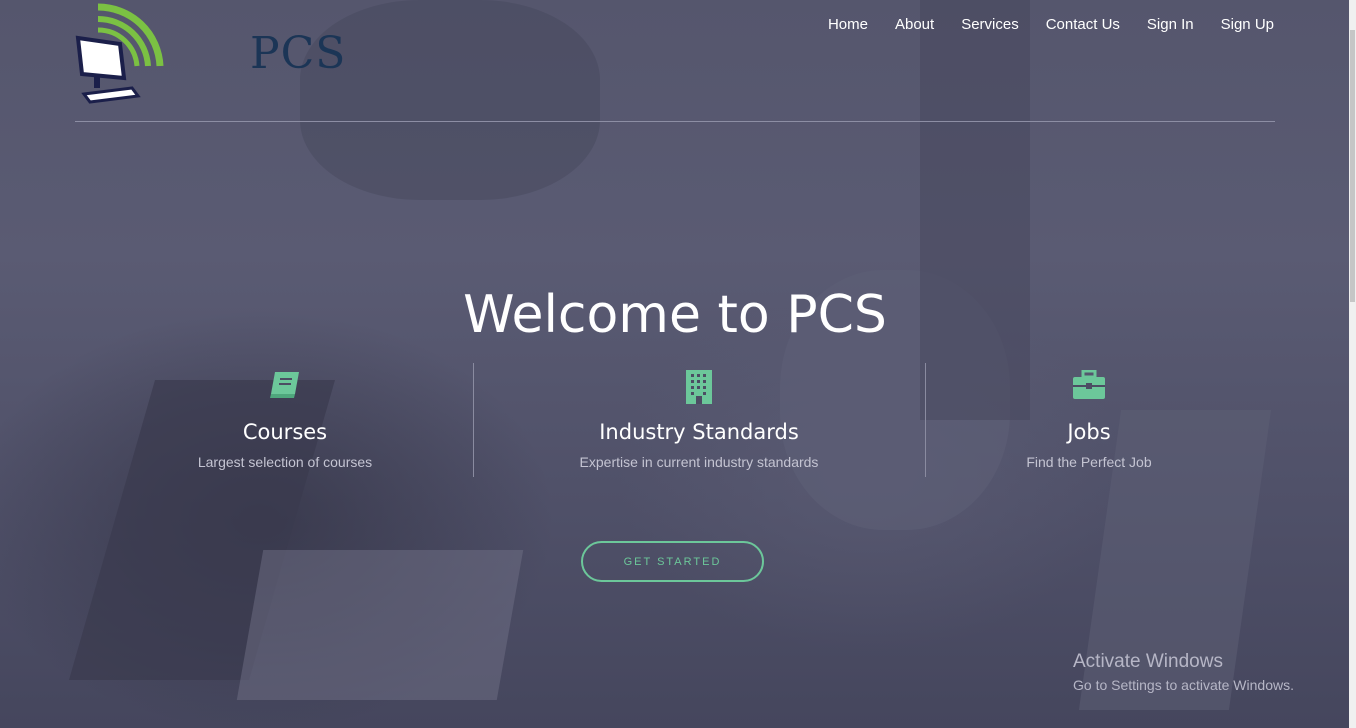 This screenshot has height=728, width=1356. I want to click on feature-divider, so click(473, 420).